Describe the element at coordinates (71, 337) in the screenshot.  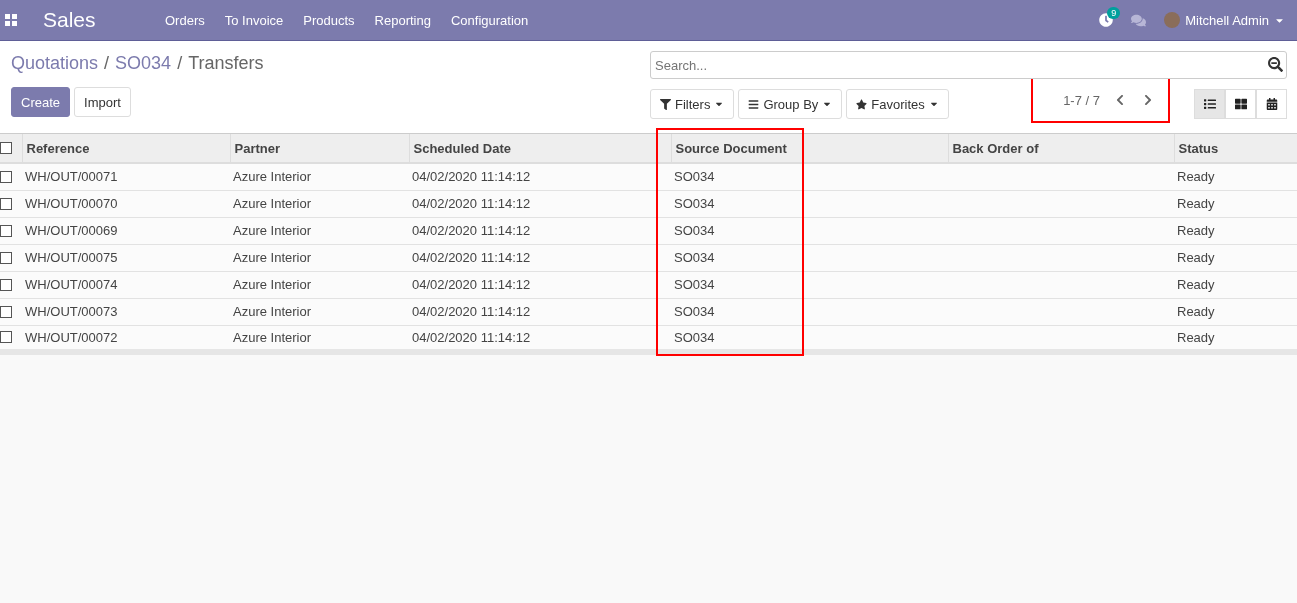
I see `table-cell: WH/OUT/00072` at that location.